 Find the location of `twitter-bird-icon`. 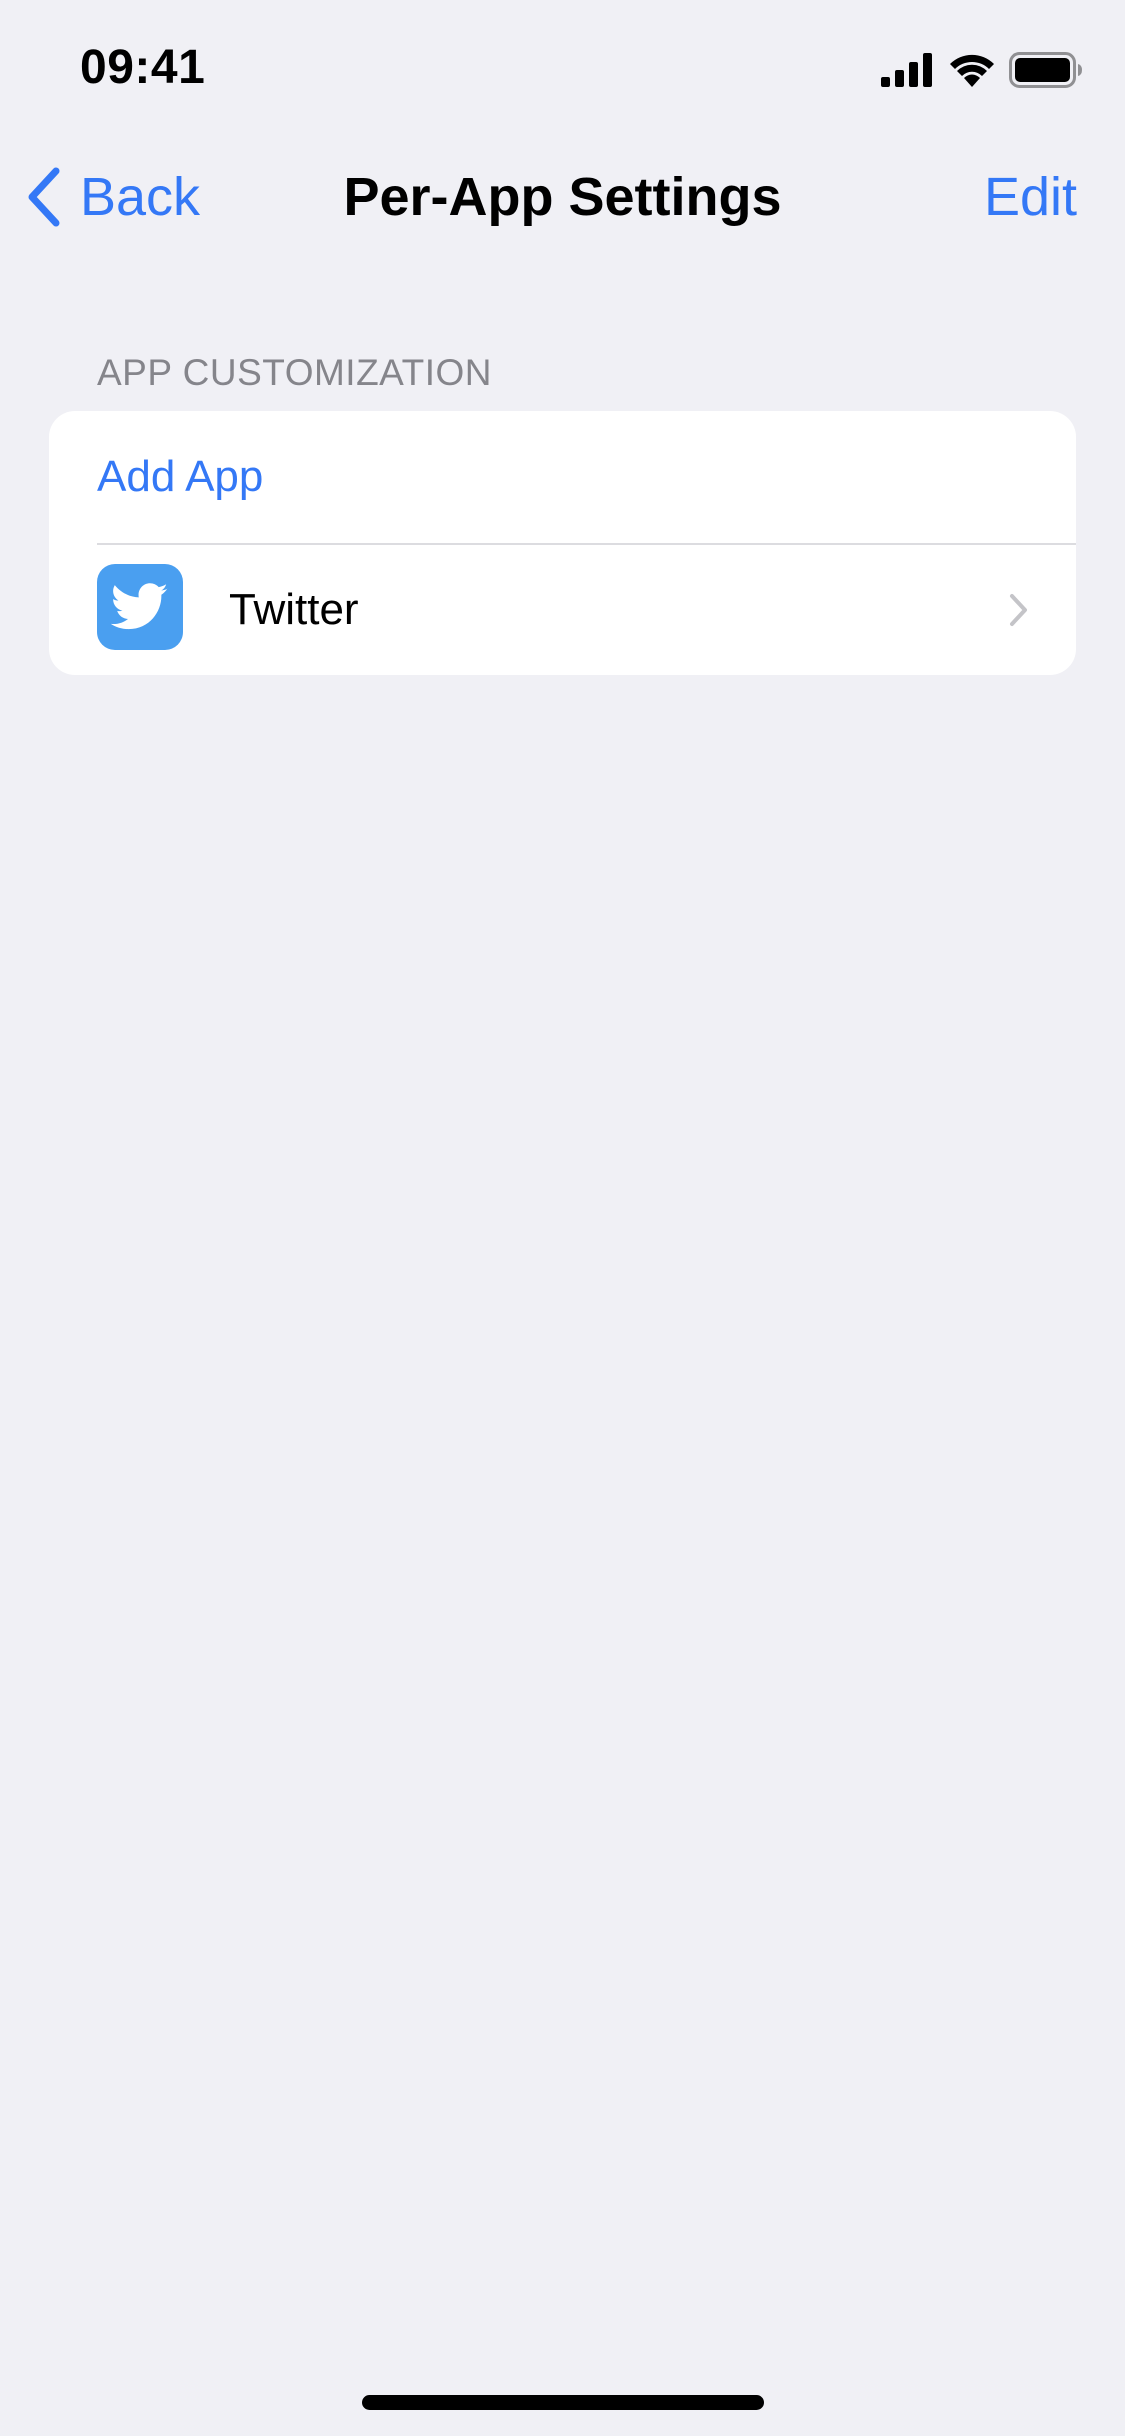

twitter-bird-icon is located at coordinates (139, 606).